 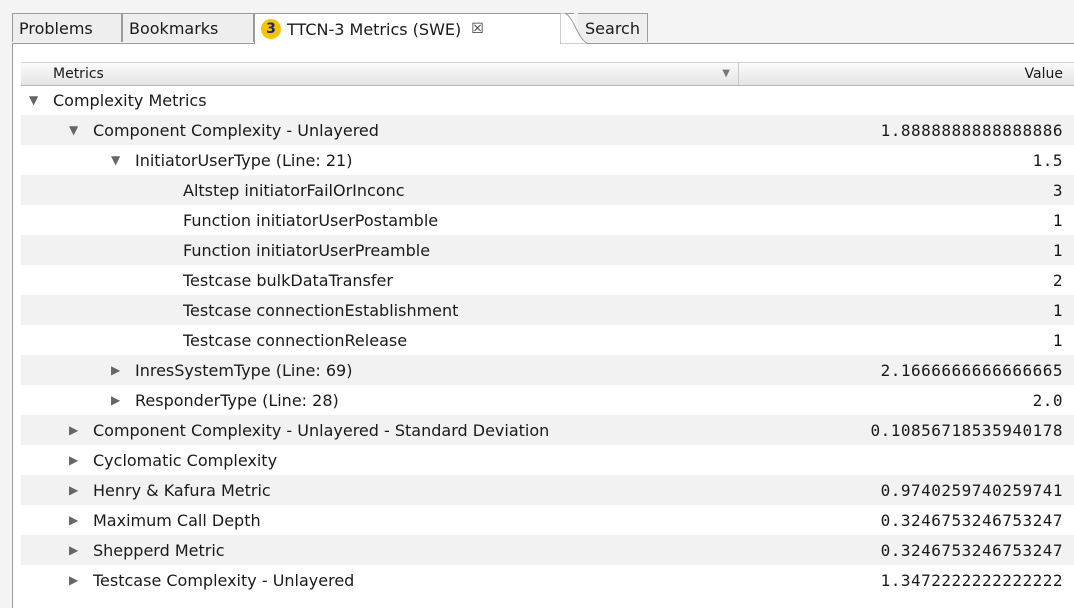 I want to click on metric-value: 1.8888888888888886, so click(x=971, y=130).